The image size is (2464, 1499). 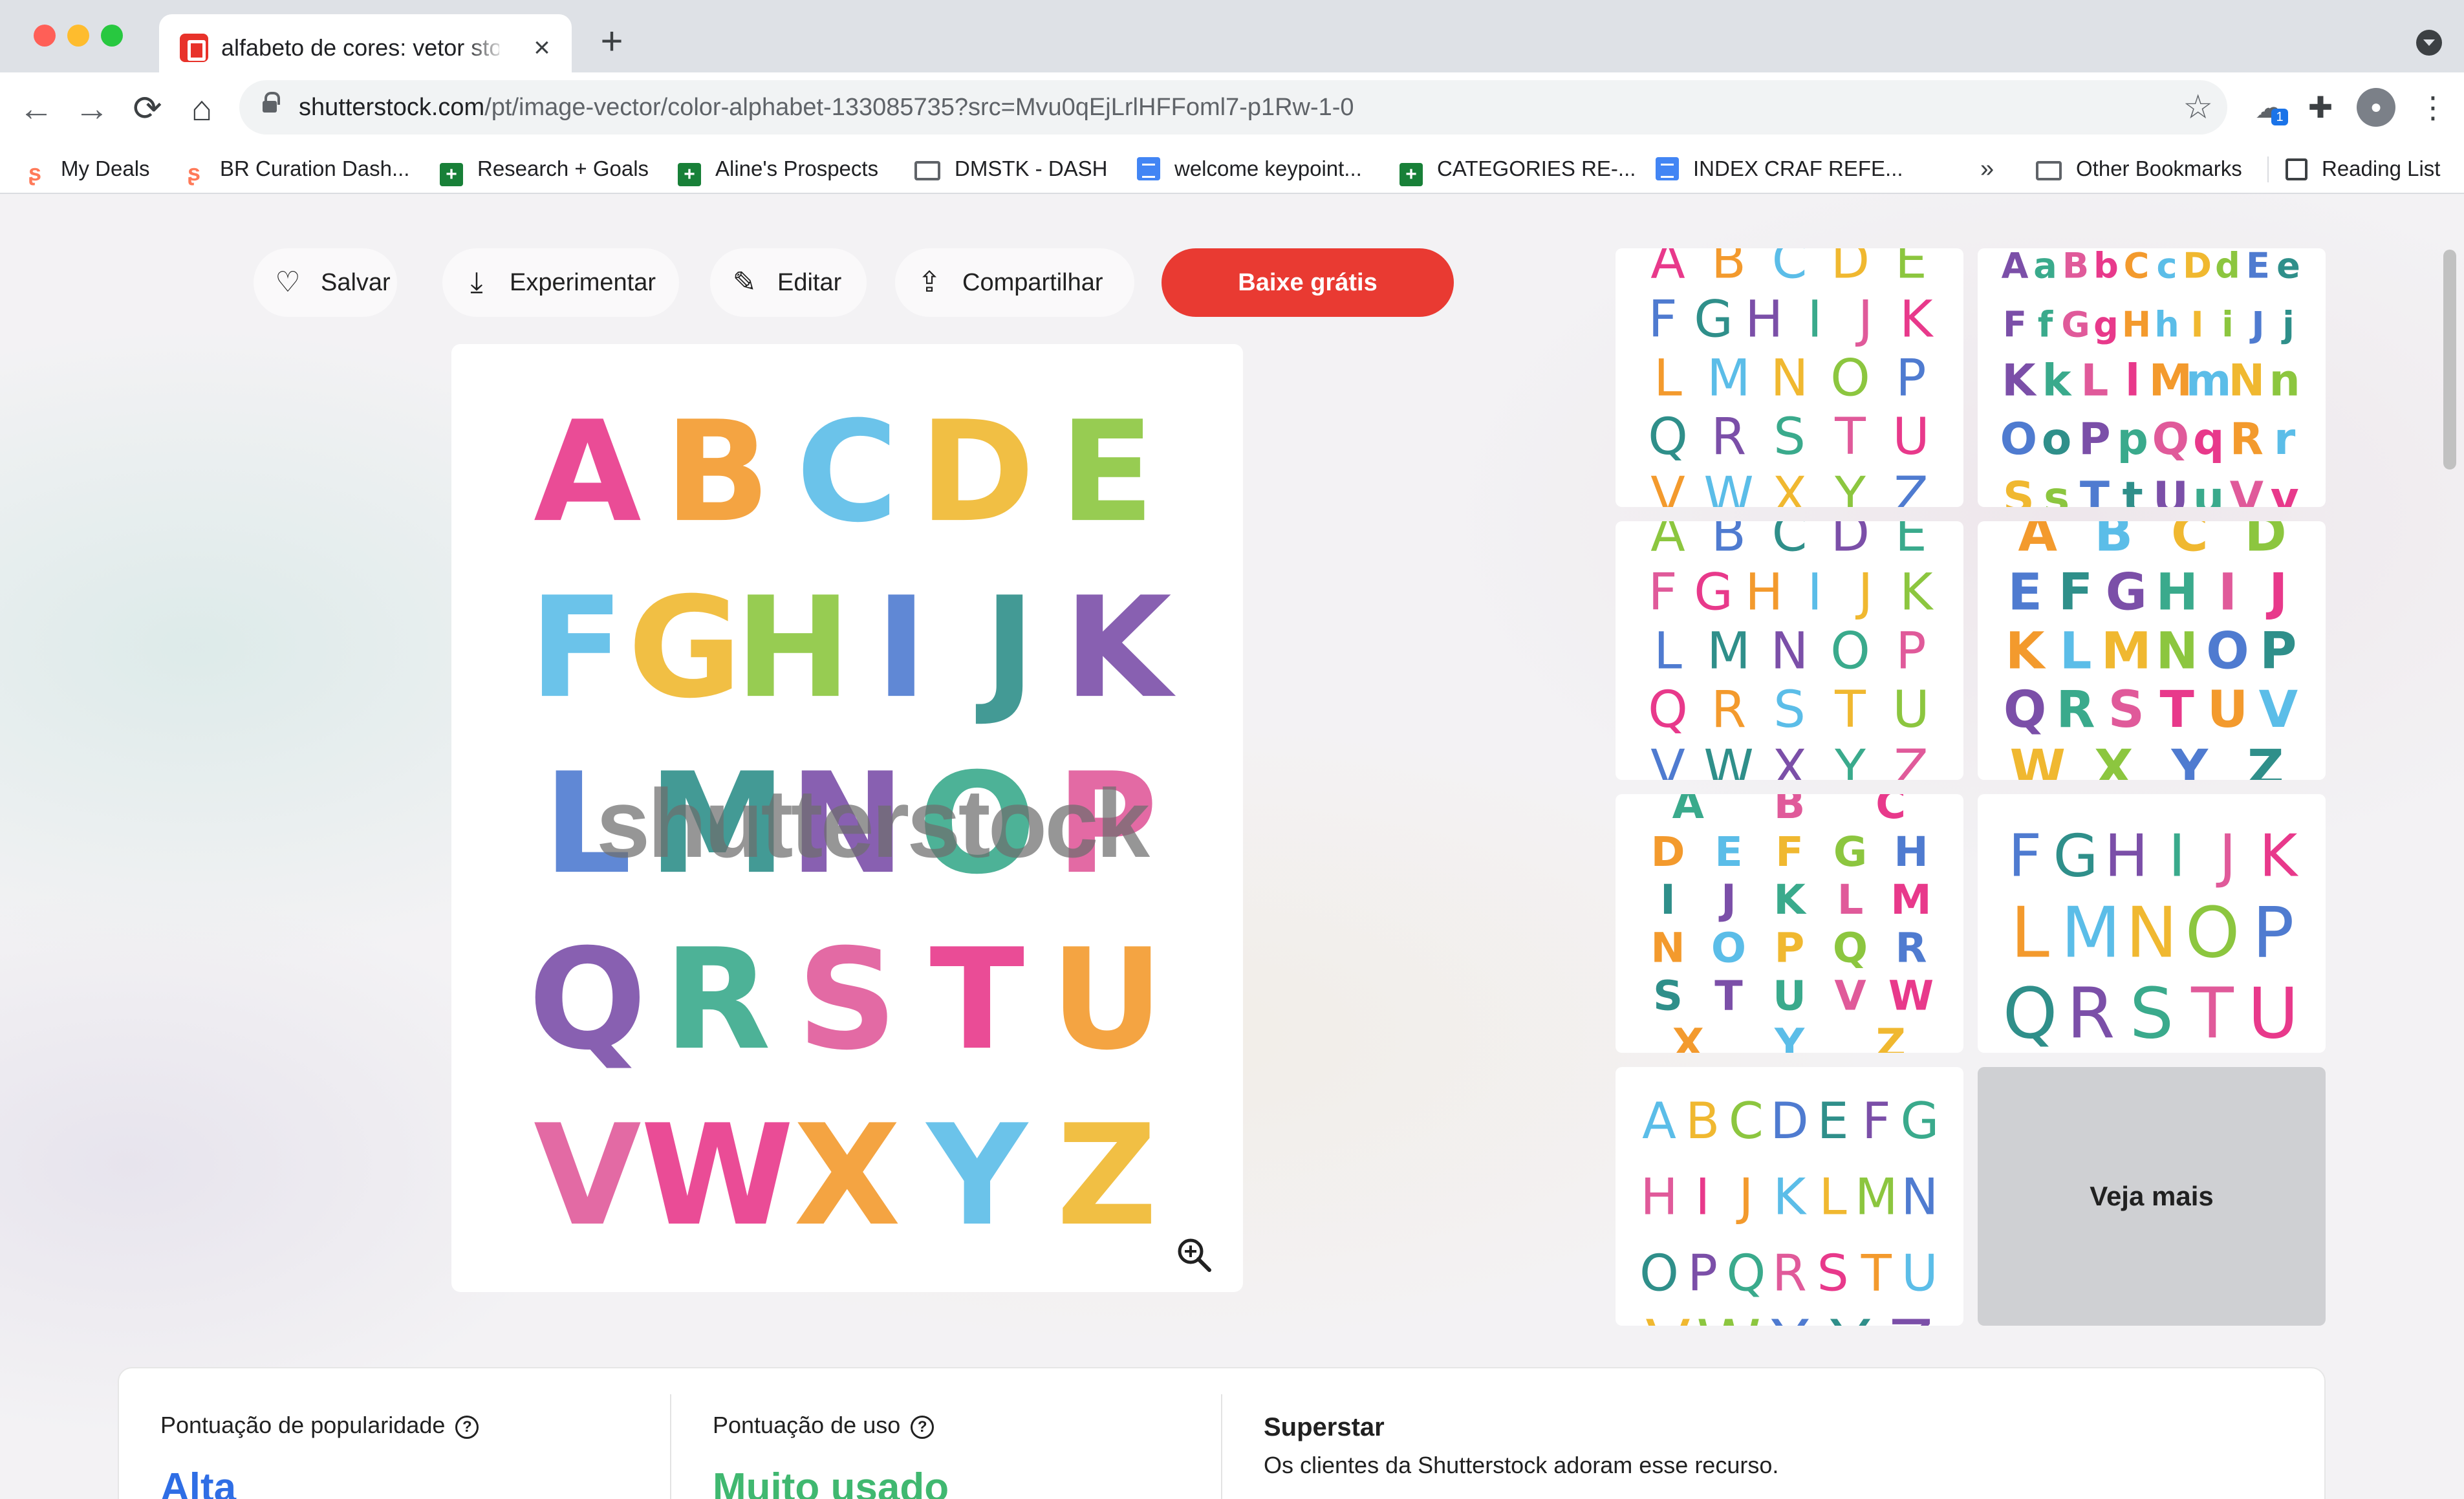 I want to click on edit-button: ✎ Editar, so click(x=788, y=282).